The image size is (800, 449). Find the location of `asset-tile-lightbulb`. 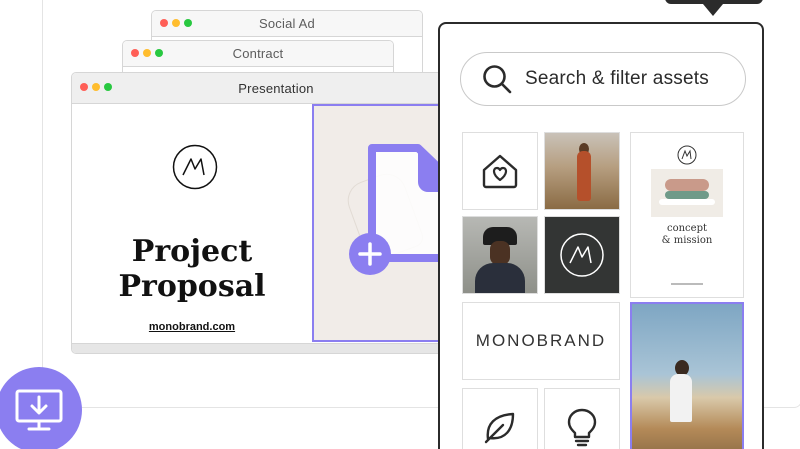

asset-tile-lightbulb is located at coordinates (582, 418).